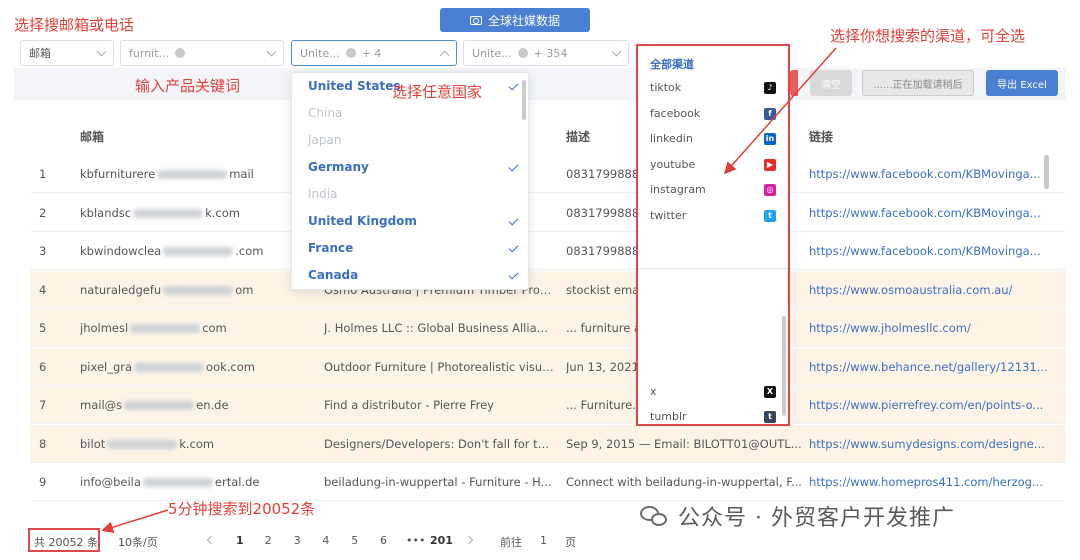 The width and height of the screenshot is (1080, 560). Describe the element at coordinates (354, 540) in the screenshot. I see `pagination-page: 5` at that location.